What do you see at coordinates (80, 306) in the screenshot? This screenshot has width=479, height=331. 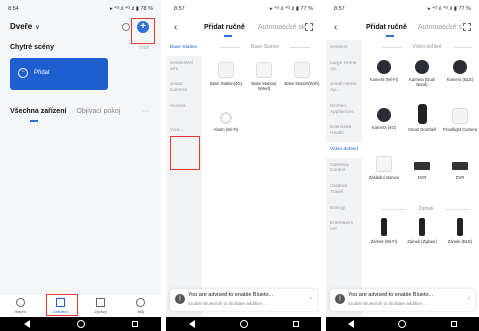 I see `bottom-tab-bar: Hlavní Zařízení Zprávy Můj` at bounding box center [80, 306].